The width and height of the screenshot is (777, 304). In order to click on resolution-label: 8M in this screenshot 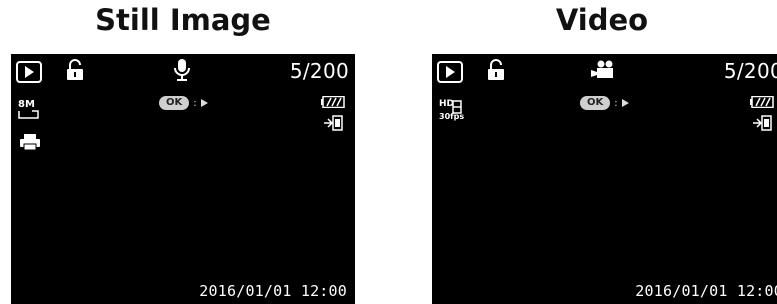, I will do `click(26, 104)`.